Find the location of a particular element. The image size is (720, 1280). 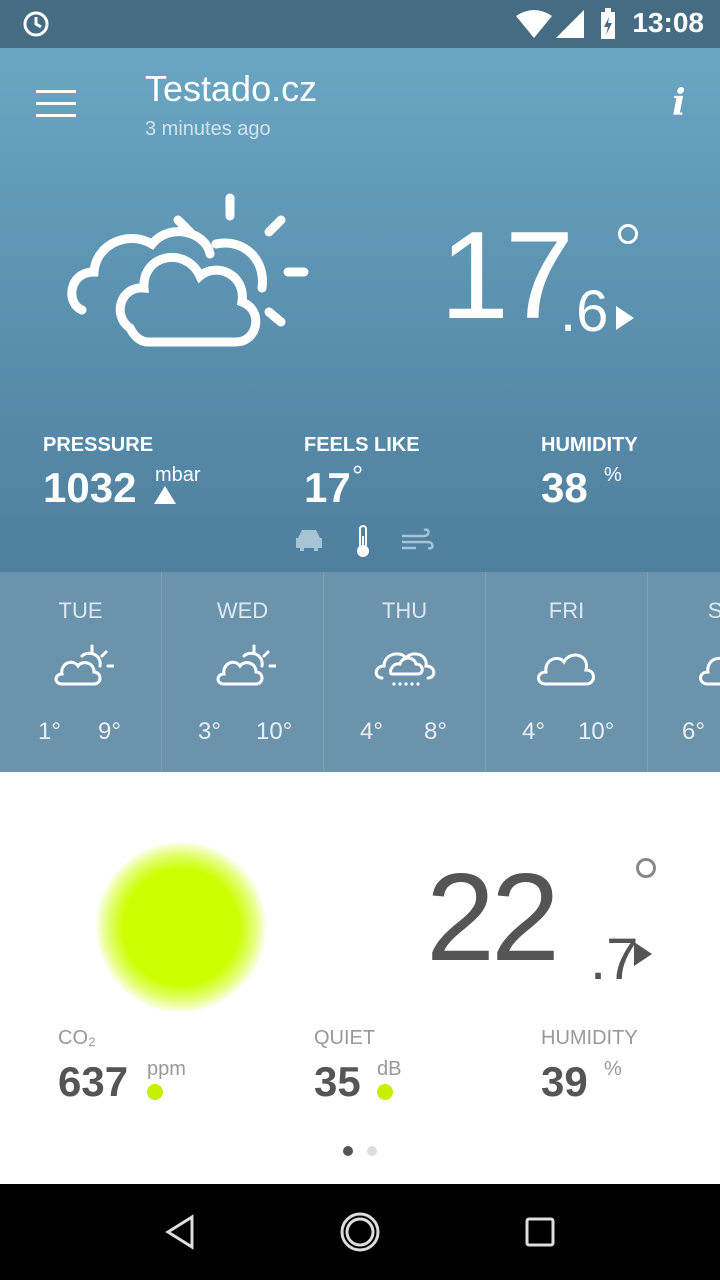

pressure-value: 1032 is located at coordinates (90, 487).